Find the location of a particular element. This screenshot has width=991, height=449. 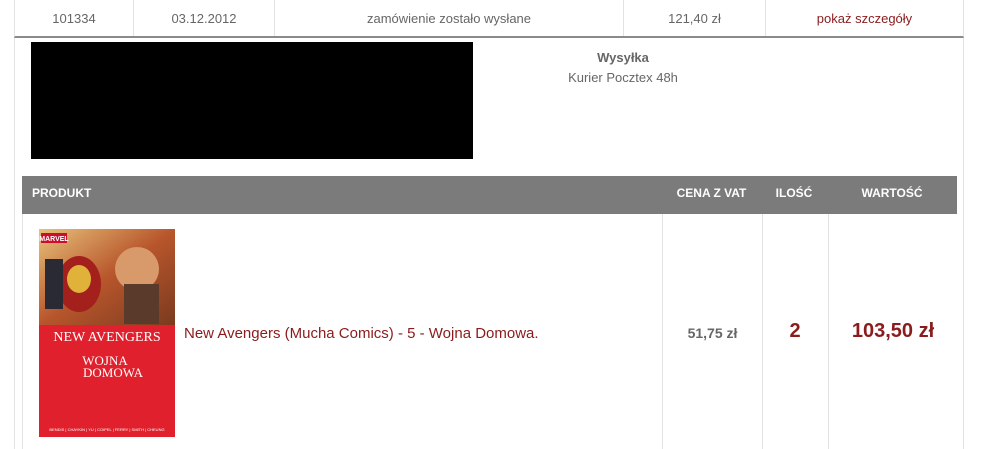

line-value: 103,50 zł is located at coordinates (893, 331).